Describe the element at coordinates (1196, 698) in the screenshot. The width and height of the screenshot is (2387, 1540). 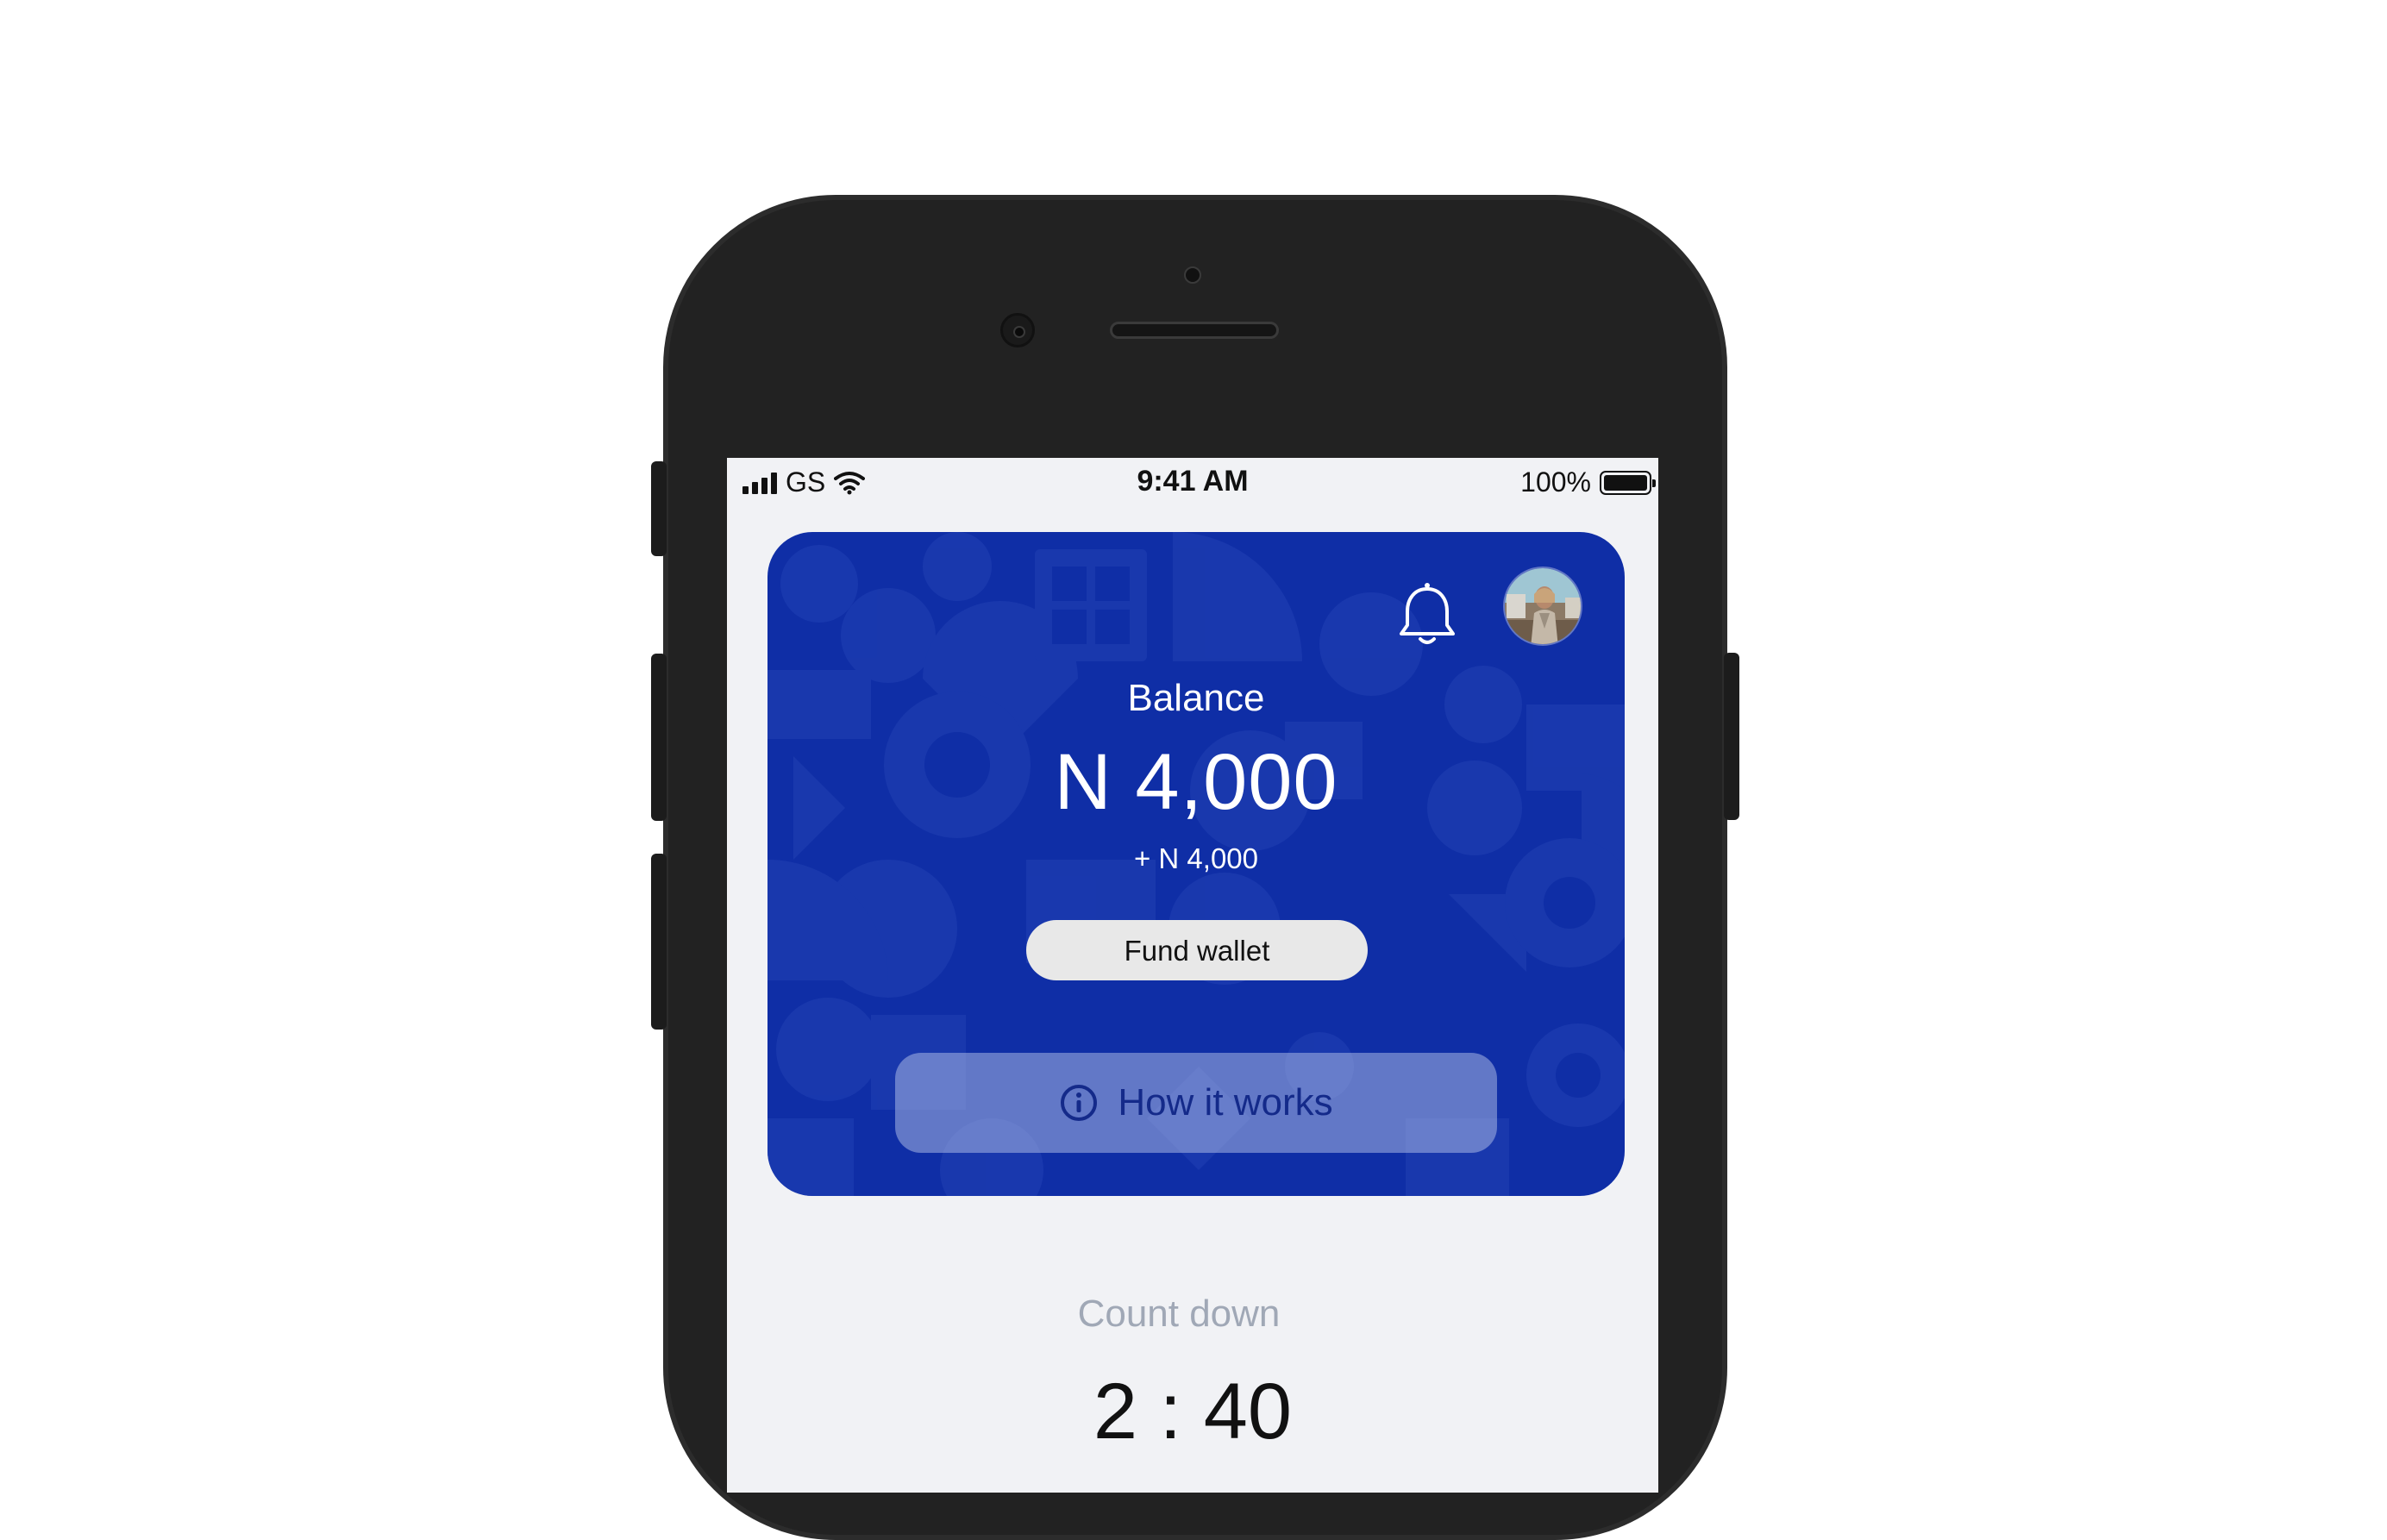
I see `balance-label: Balance` at that location.